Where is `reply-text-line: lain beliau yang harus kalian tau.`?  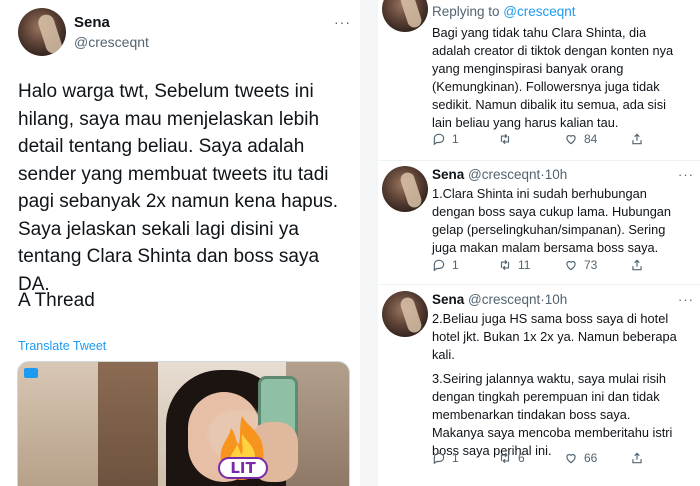
reply-text-line: lain beliau yang harus kalian tau. is located at coordinates (525, 122).